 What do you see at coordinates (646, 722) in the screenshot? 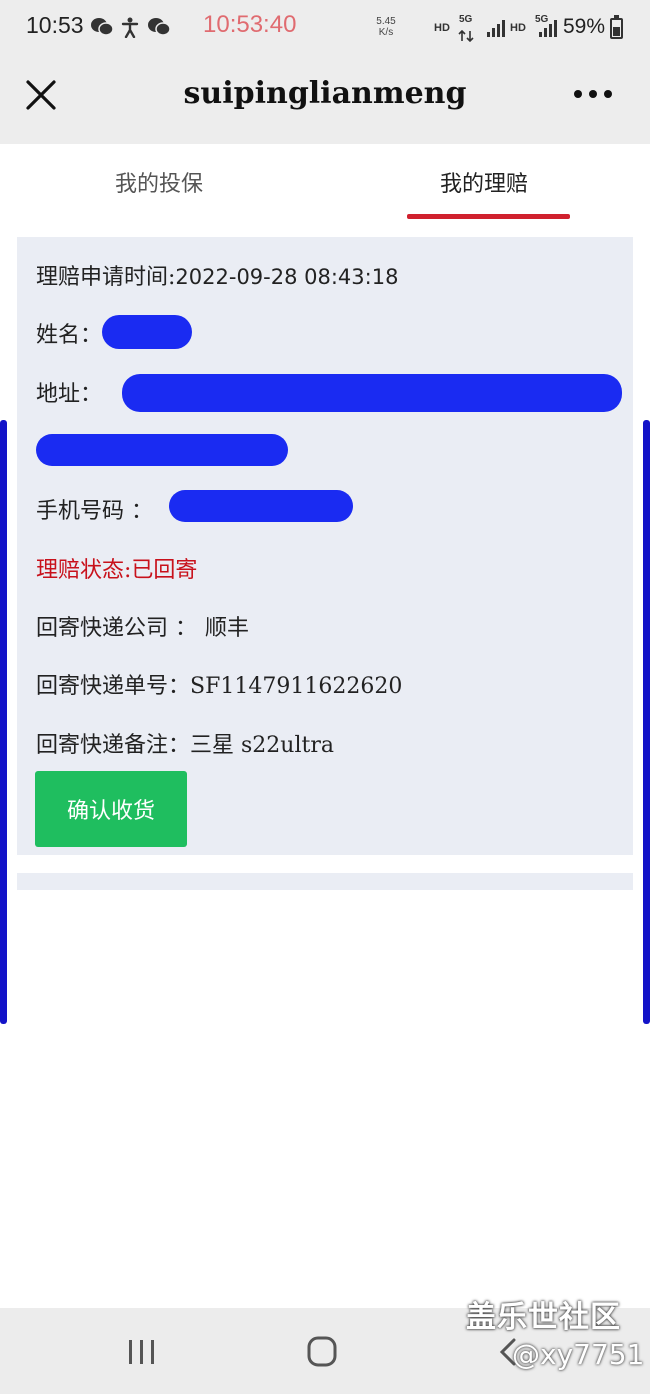
I see `right-edge-indicator` at bounding box center [646, 722].